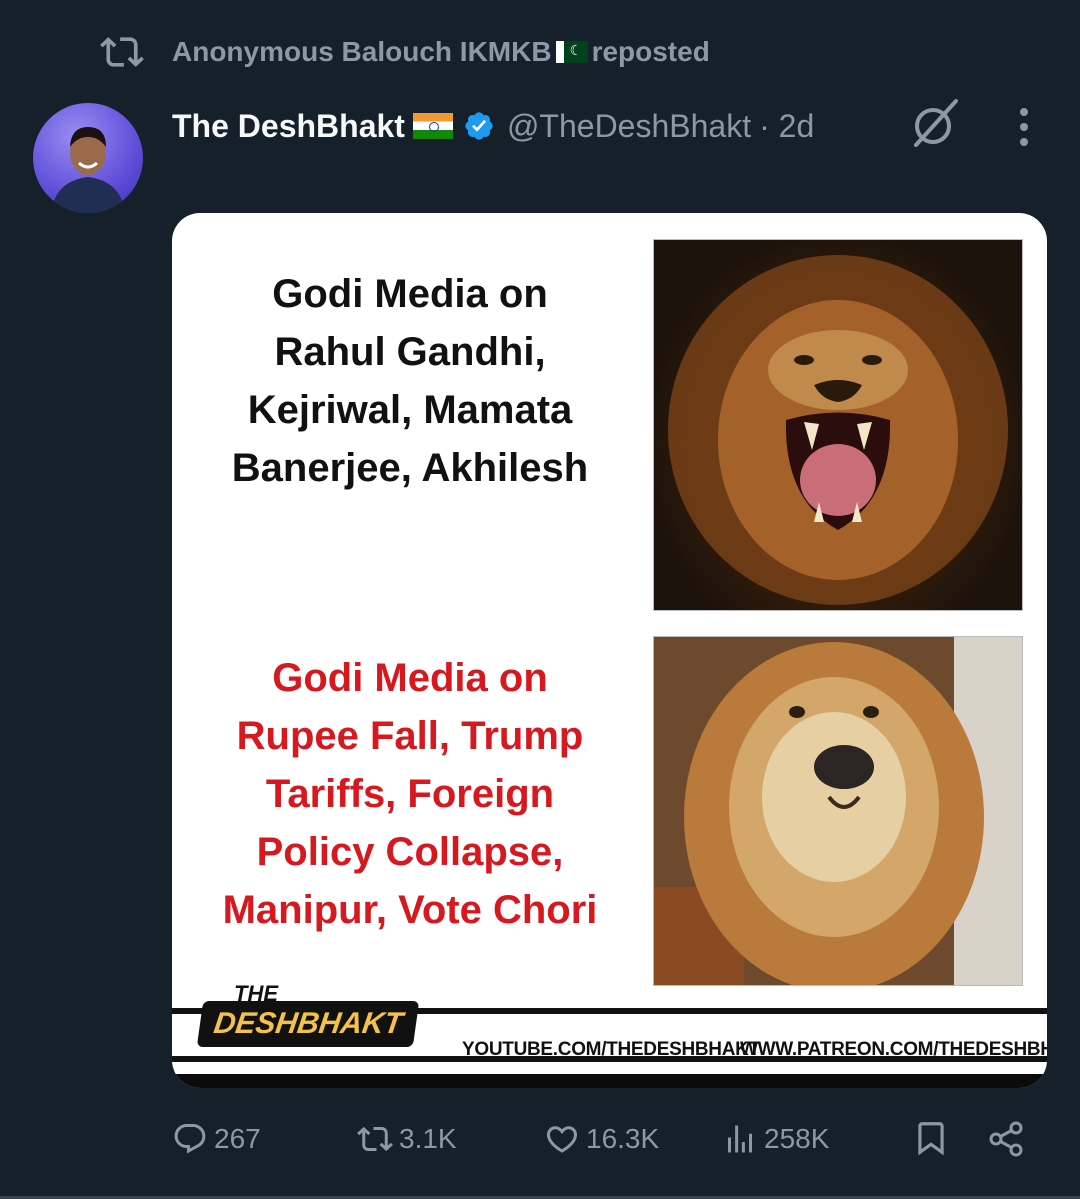  I want to click on avatar-person-image, so click(88, 170).